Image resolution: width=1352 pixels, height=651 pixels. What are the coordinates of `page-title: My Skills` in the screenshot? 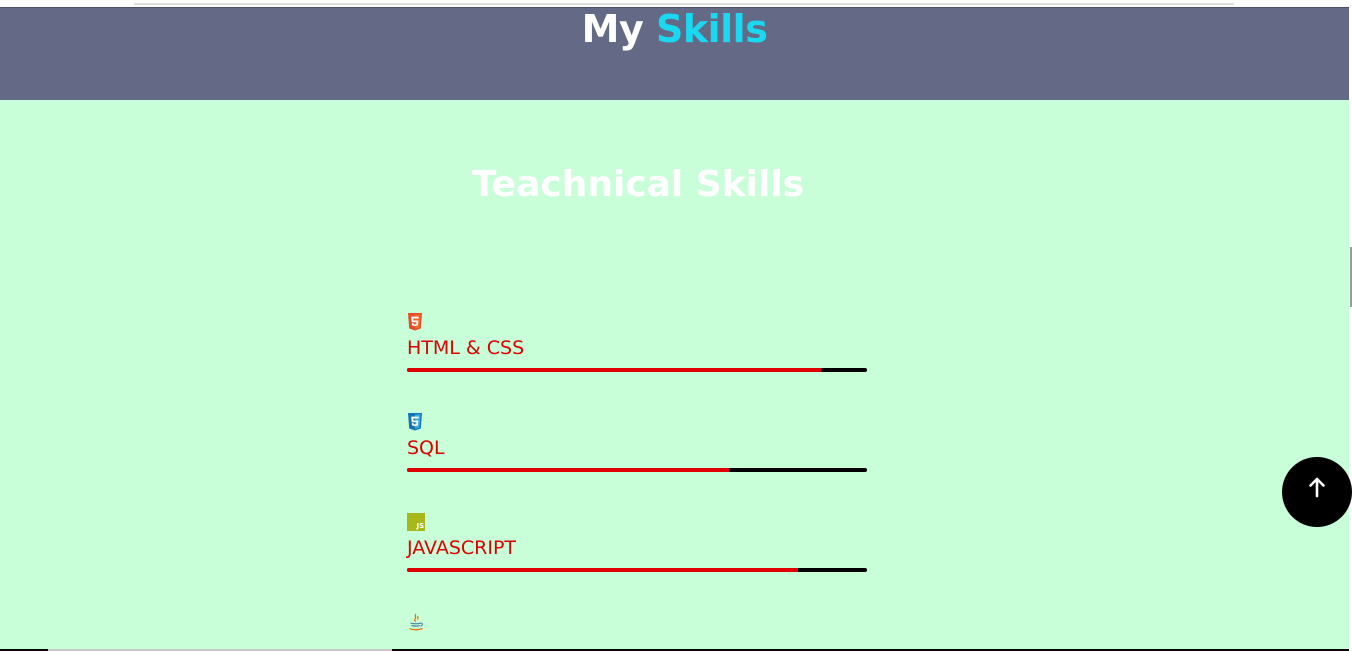 It's located at (674, 29).